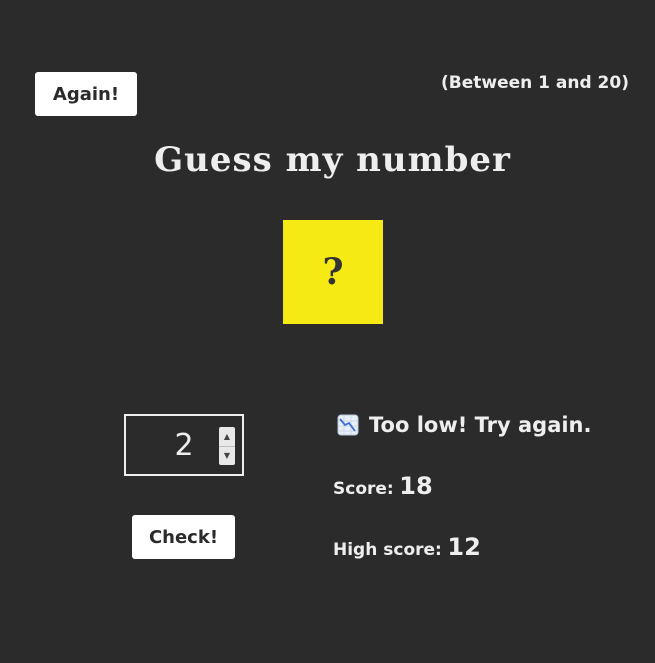 The width and height of the screenshot is (655, 663). Describe the element at coordinates (348, 425) in the screenshot. I see `chart-decreasing-icon` at that location.